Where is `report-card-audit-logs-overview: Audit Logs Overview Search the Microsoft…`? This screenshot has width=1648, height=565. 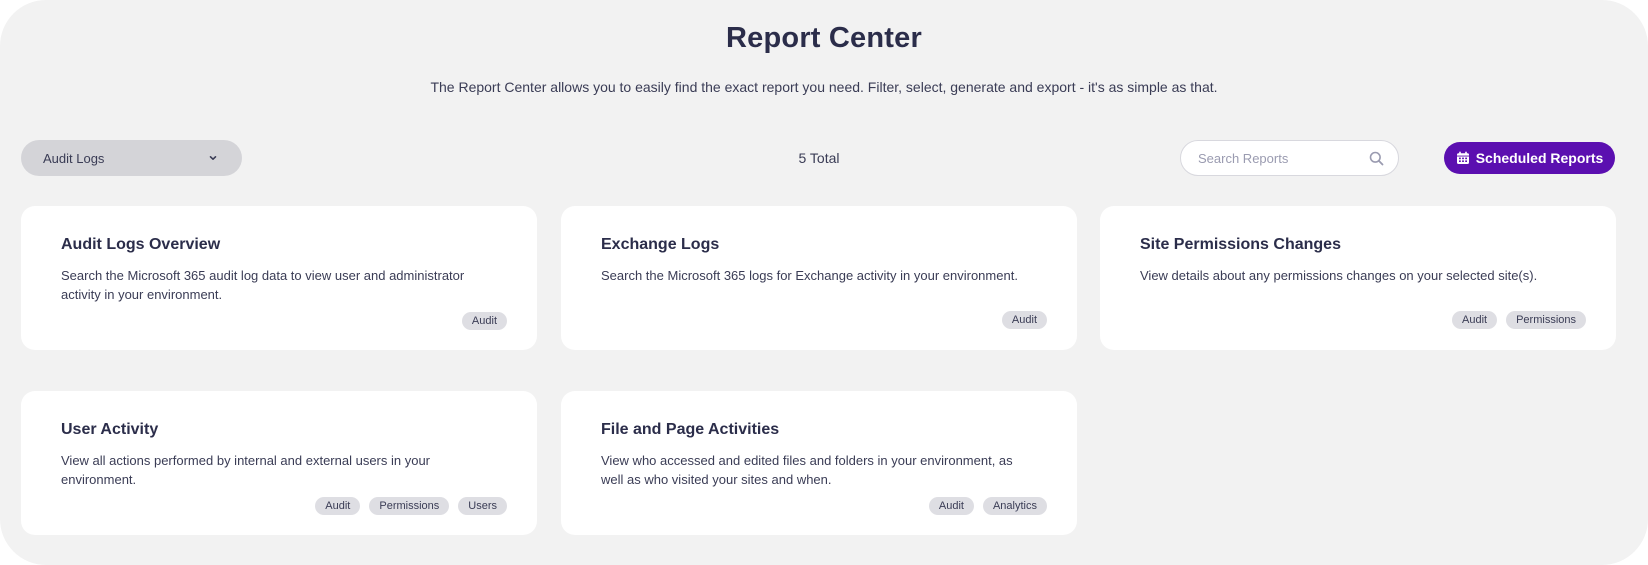
report-card-audit-logs-overview: Audit Logs Overview Search the Microsoft… is located at coordinates (279, 278).